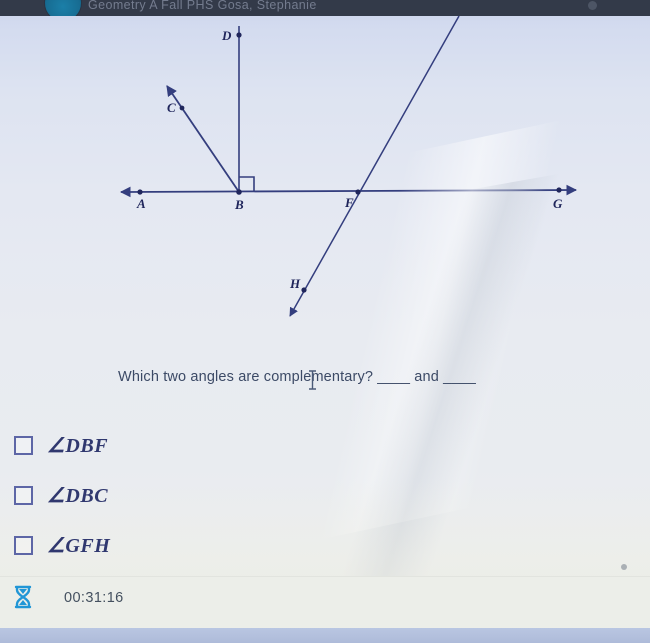  What do you see at coordinates (182, 108) in the screenshot?
I see `point-C` at bounding box center [182, 108].